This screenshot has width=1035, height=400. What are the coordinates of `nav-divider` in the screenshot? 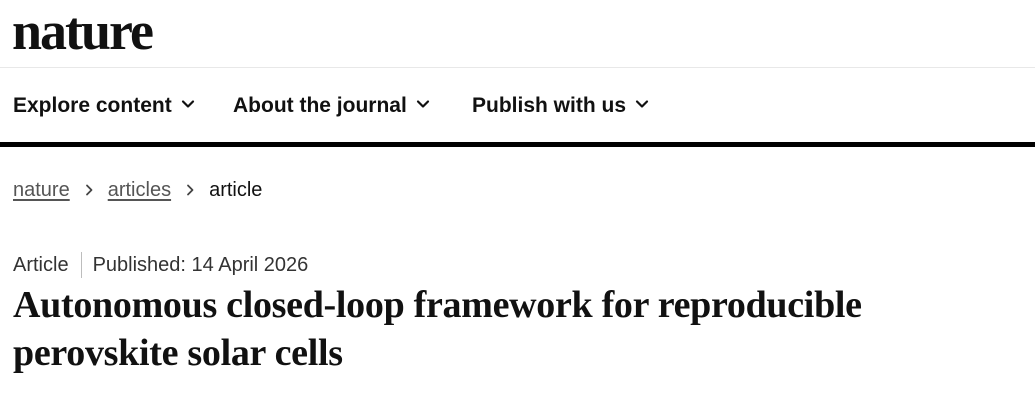 It's located at (517, 144).